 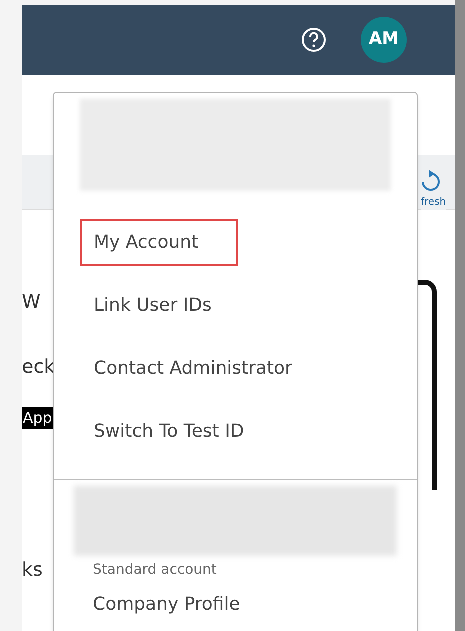 What do you see at coordinates (32, 570) in the screenshot?
I see `partial-text: ks` at bounding box center [32, 570].